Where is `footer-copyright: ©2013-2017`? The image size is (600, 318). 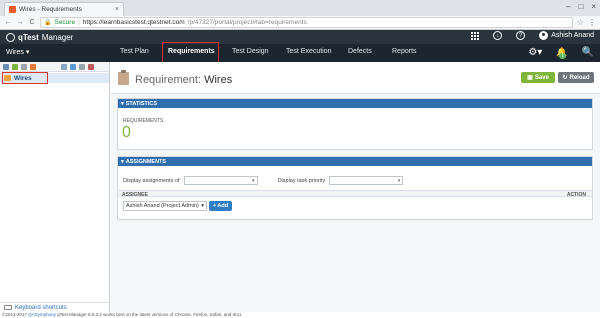 footer-copyright: ©2013-2017 is located at coordinates (14, 314).